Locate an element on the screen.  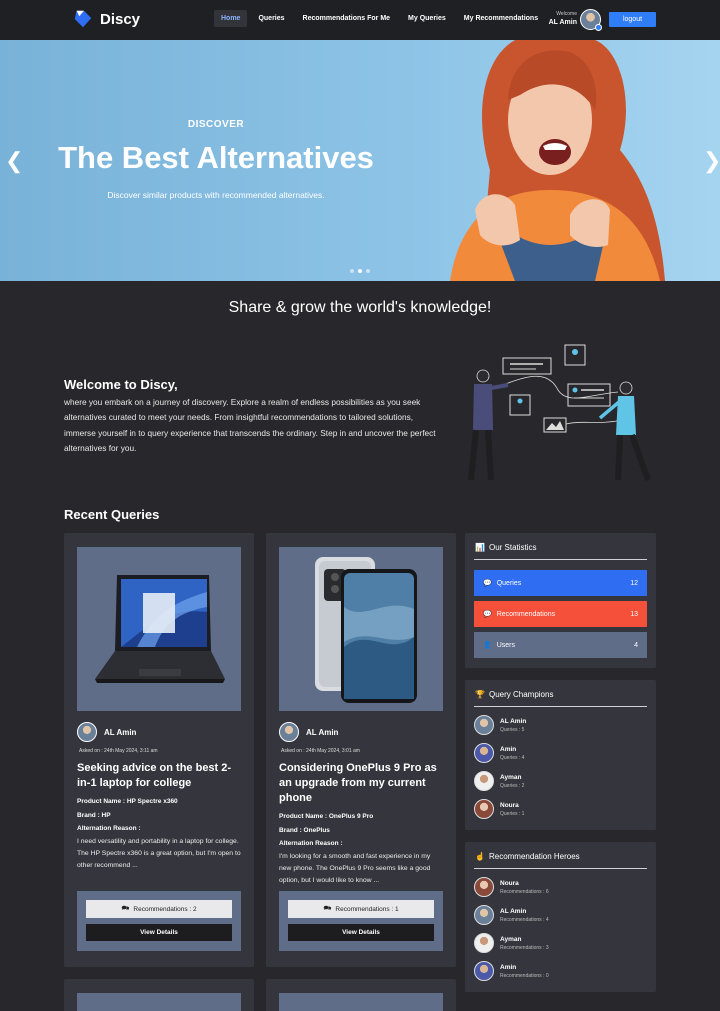
chevron-left-icon: ❮ is located at coordinates (14, 161).